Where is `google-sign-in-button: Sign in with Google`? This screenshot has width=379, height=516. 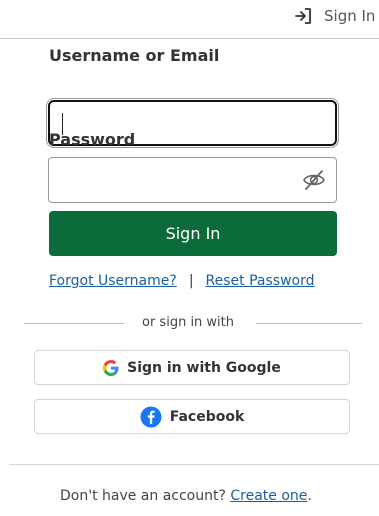
google-sign-in-button: Sign in with Google is located at coordinates (192, 367).